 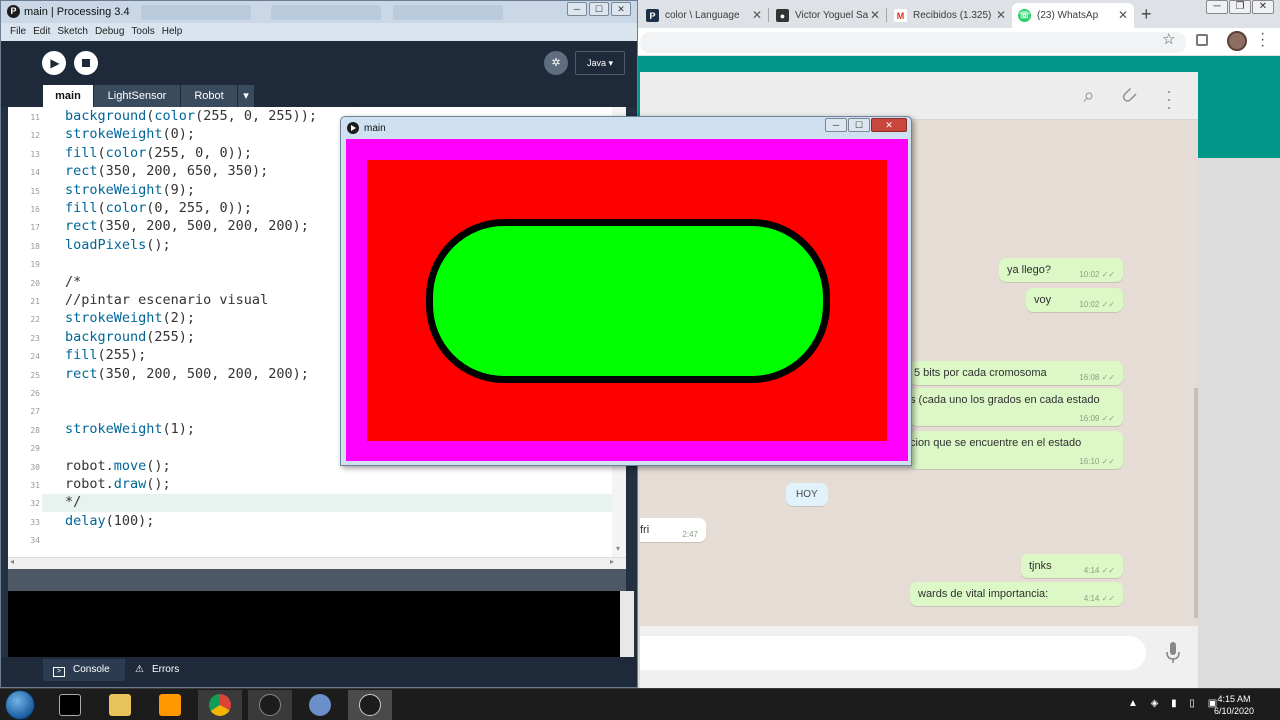 I want to click on sketch-maximize-button: ☐, so click(x=859, y=125).